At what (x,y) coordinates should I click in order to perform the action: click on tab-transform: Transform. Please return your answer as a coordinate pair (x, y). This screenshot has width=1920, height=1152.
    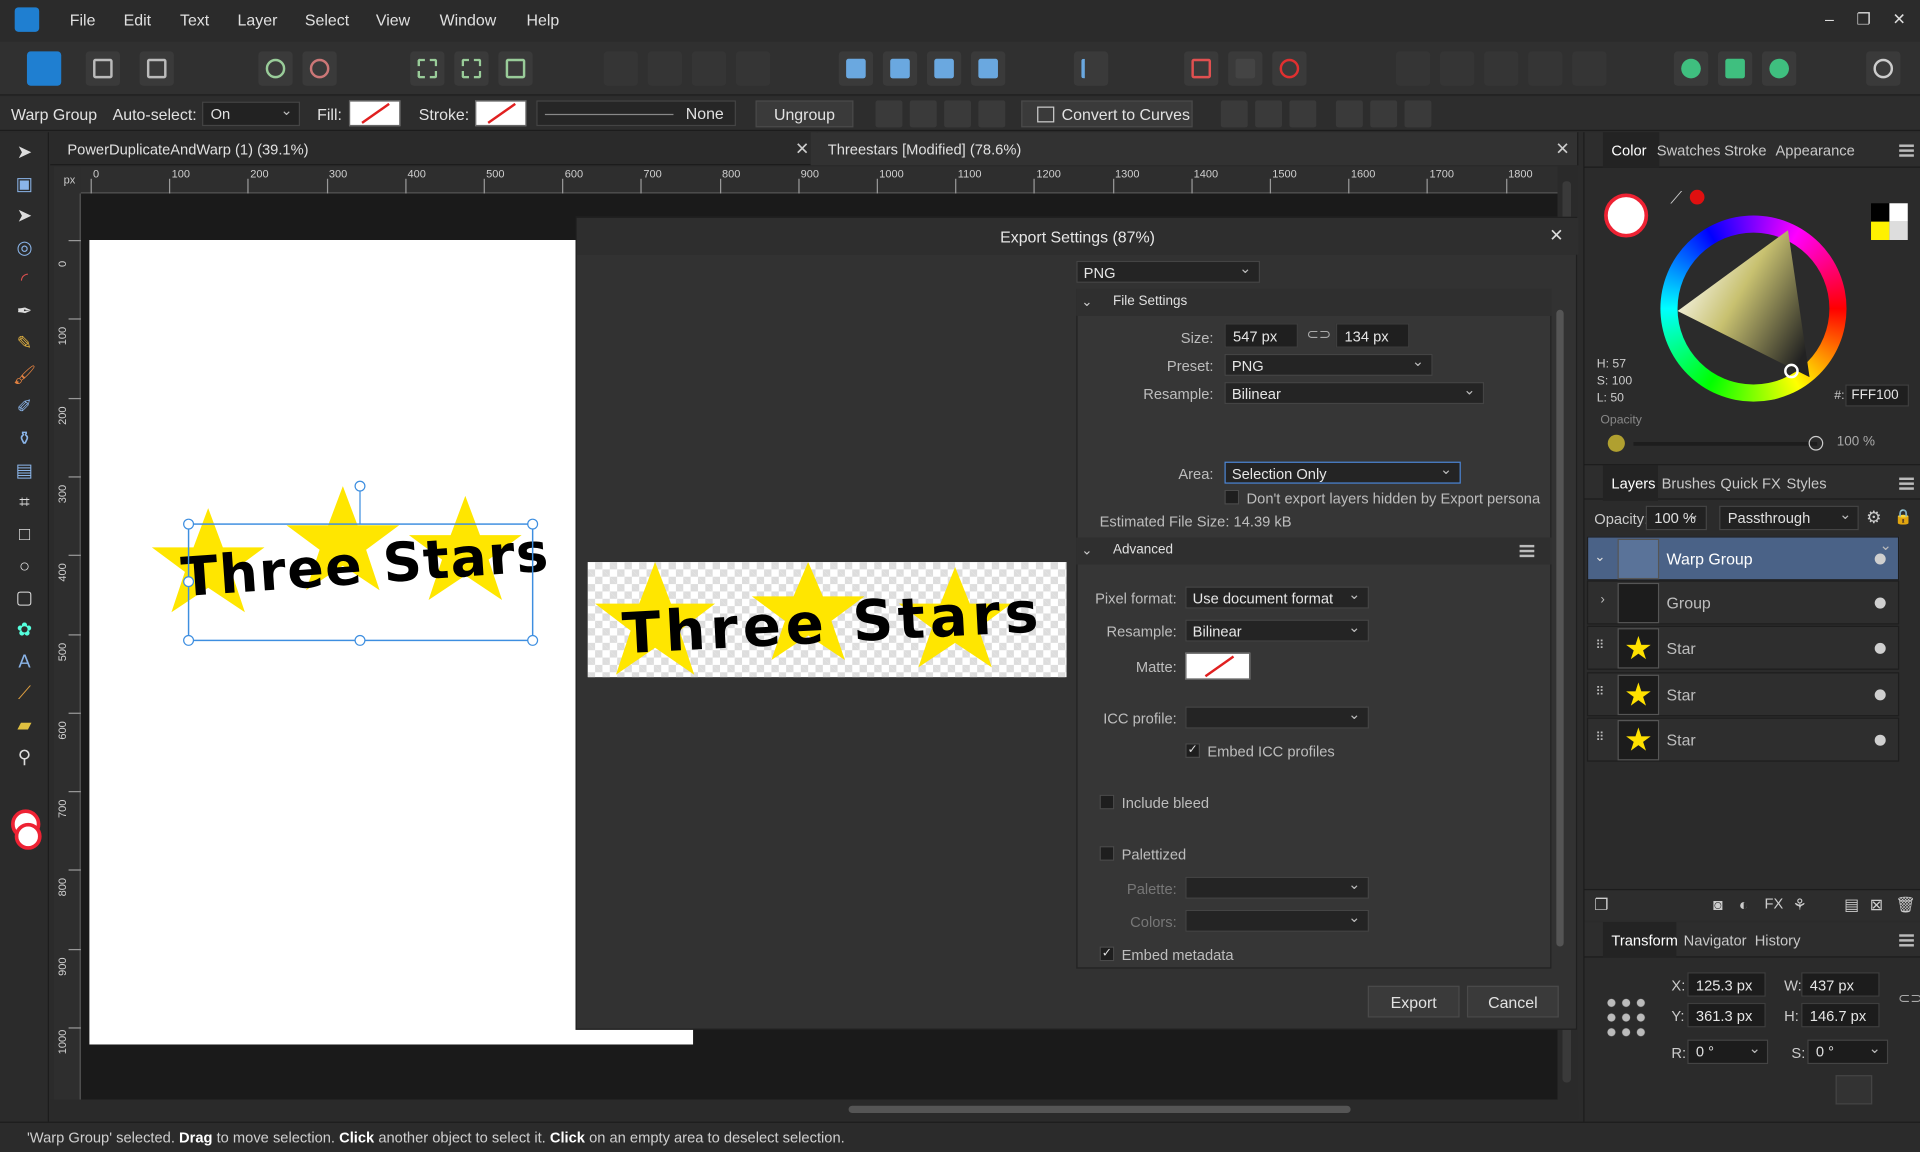
    Looking at the image, I should click on (1644, 940).